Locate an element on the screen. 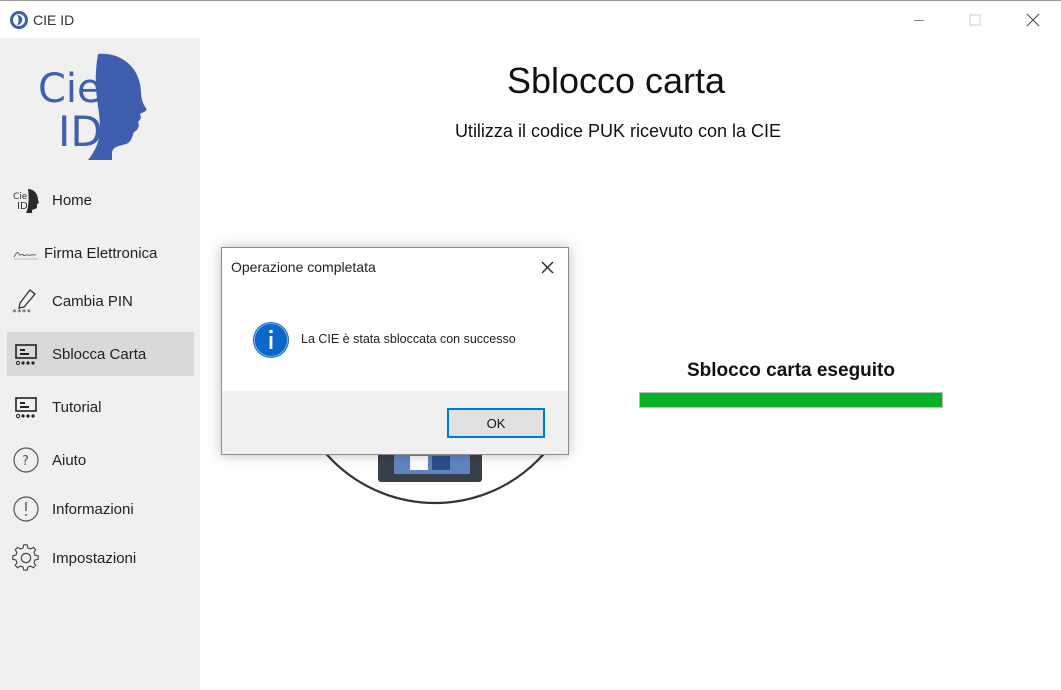  cie-id-icon: Cie ID is located at coordinates (26, 200).